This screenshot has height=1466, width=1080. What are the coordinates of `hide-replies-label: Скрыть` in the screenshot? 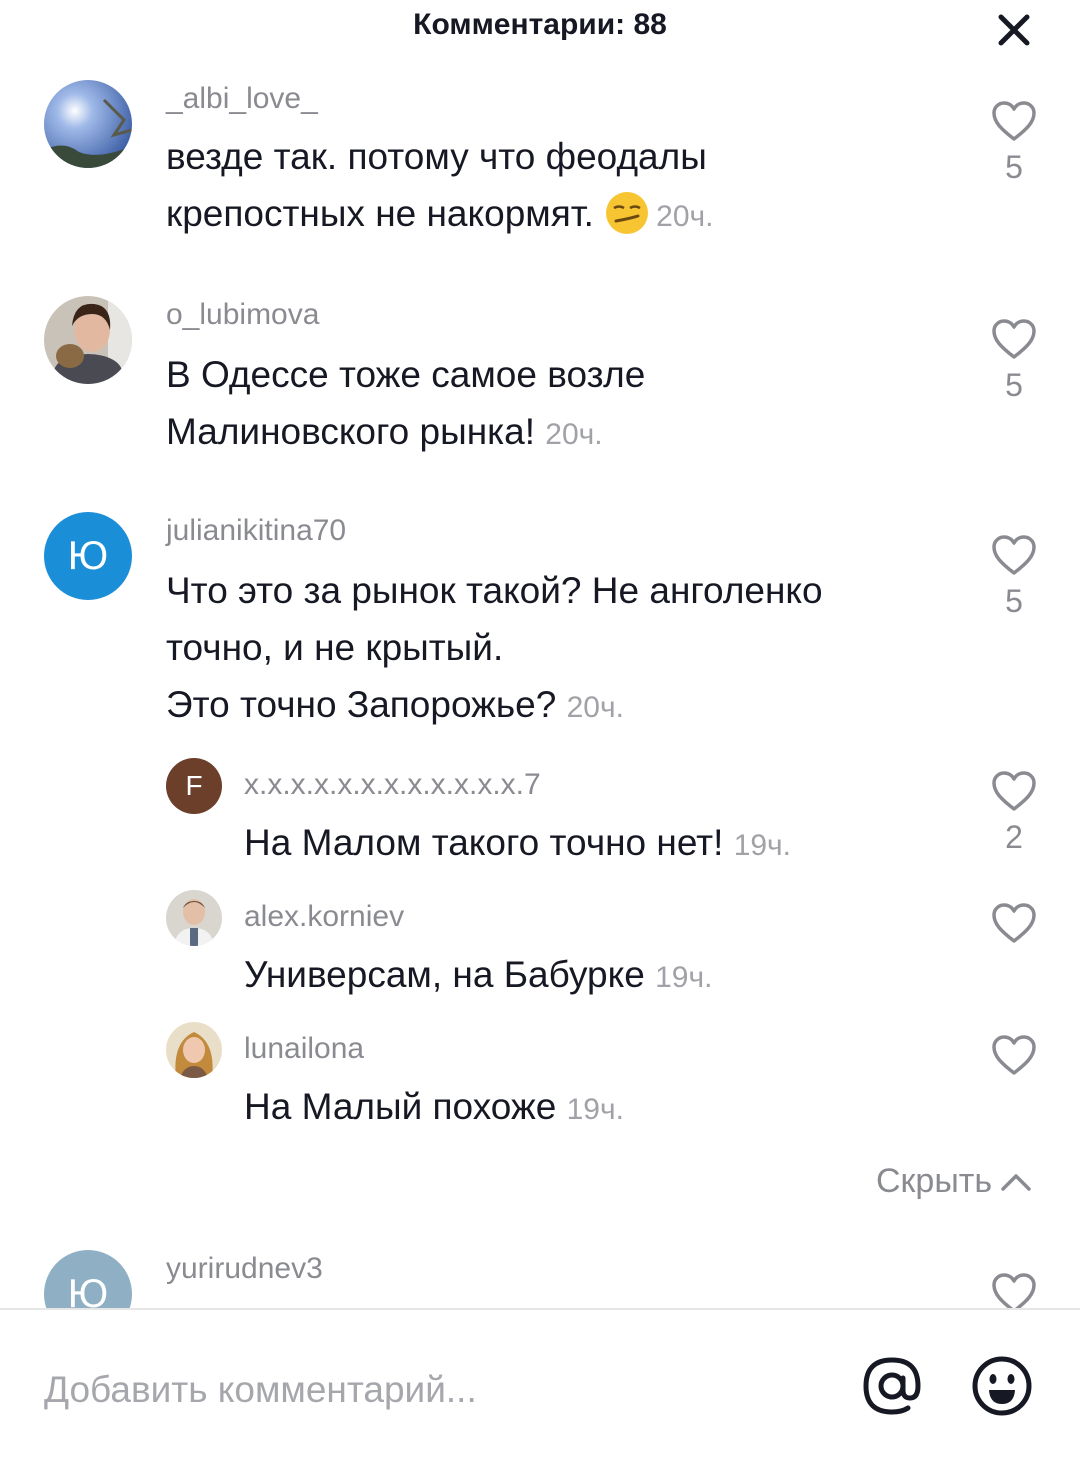 It's located at (934, 1181).